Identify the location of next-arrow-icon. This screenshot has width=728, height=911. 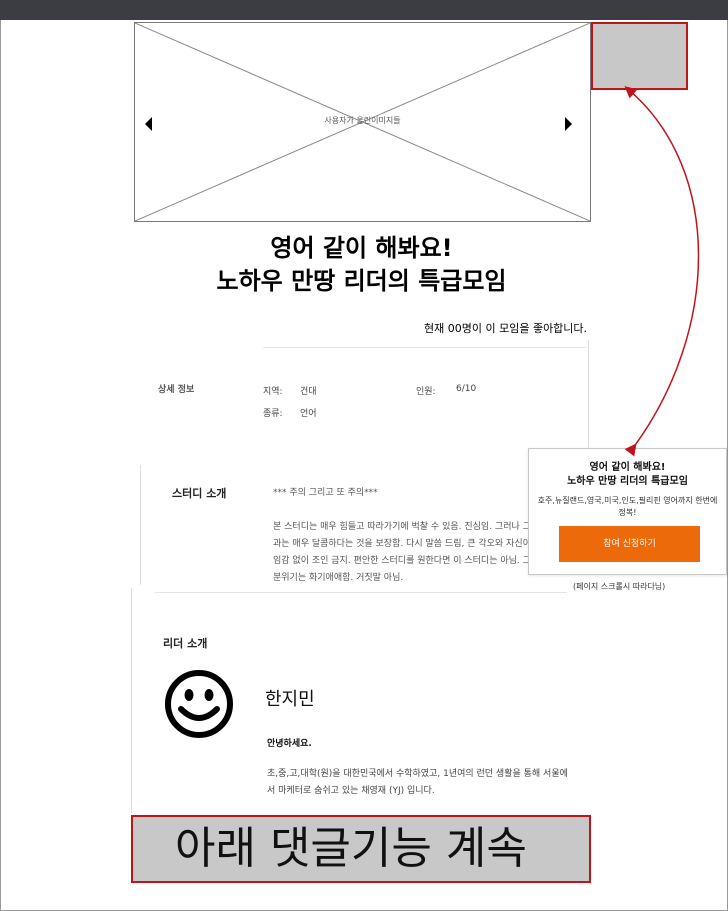
(568, 124).